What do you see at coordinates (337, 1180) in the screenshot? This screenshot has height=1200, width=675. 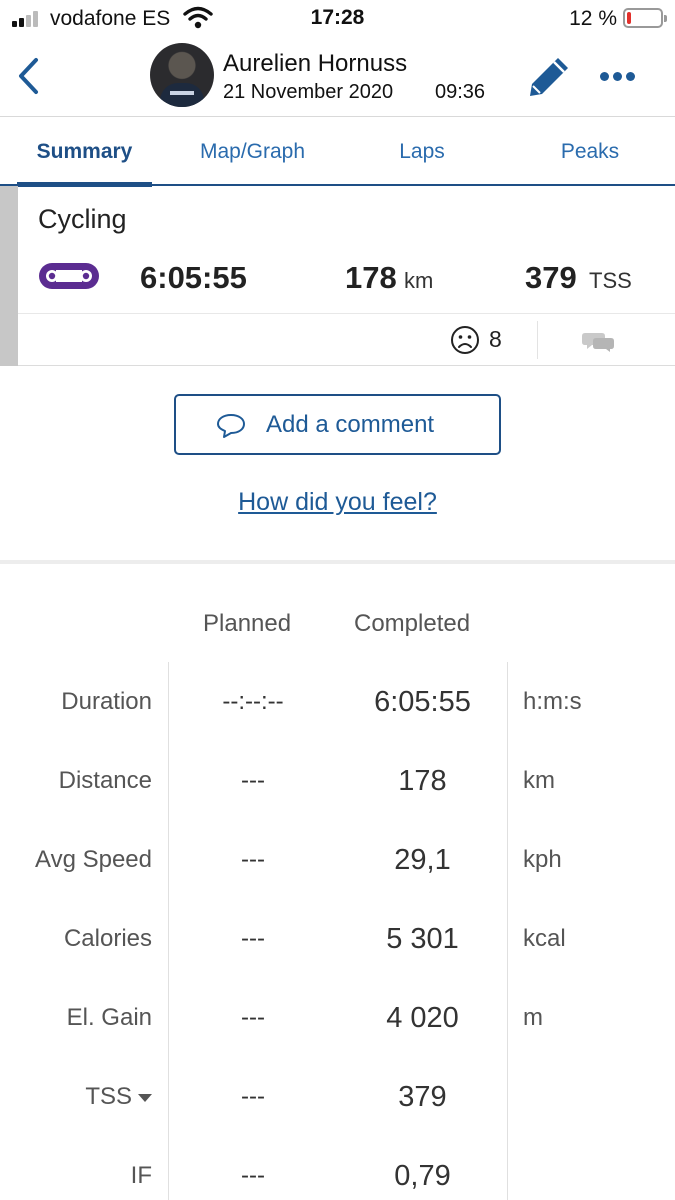 I see `stat-row-if: IF --- 0,79` at bounding box center [337, 1180].